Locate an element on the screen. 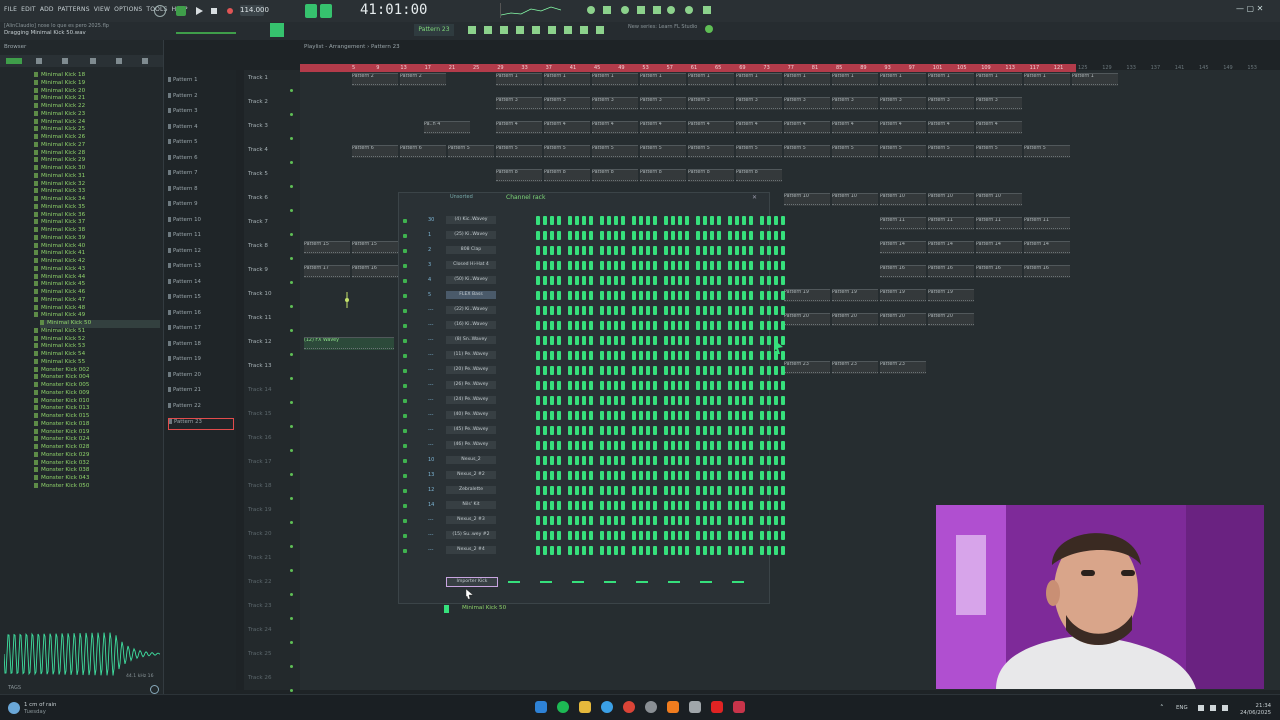 Image resolution: width=1280 pixels, height=720 pixels. mixer-track-number: --- is located at coordinates (430, 385).